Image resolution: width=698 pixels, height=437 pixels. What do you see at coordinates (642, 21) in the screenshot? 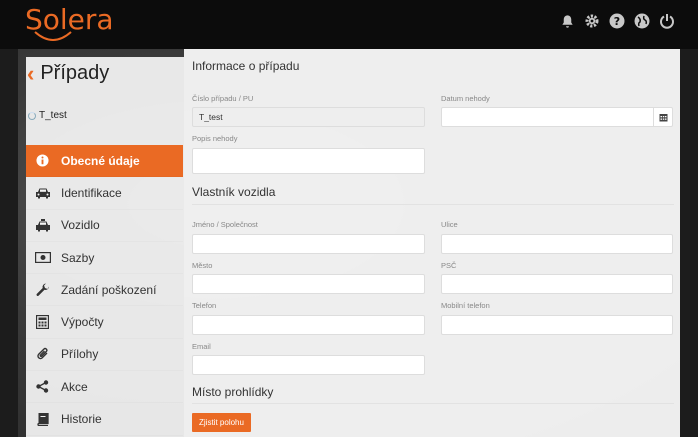
I see `globe-icon` at bounding box center [642, 21].